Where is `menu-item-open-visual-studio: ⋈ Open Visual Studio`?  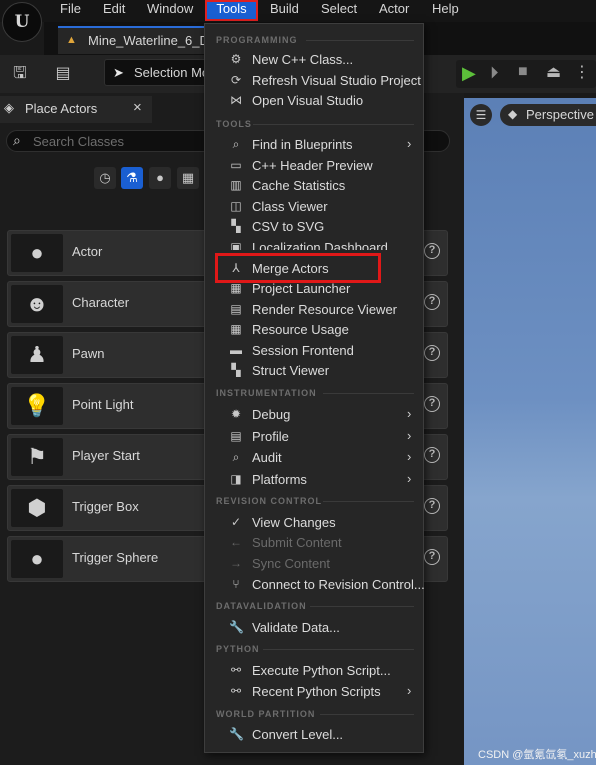 menu-item-open-visual-studio: ⋈ Open Visual Studio is located at coordinates (314, 101).